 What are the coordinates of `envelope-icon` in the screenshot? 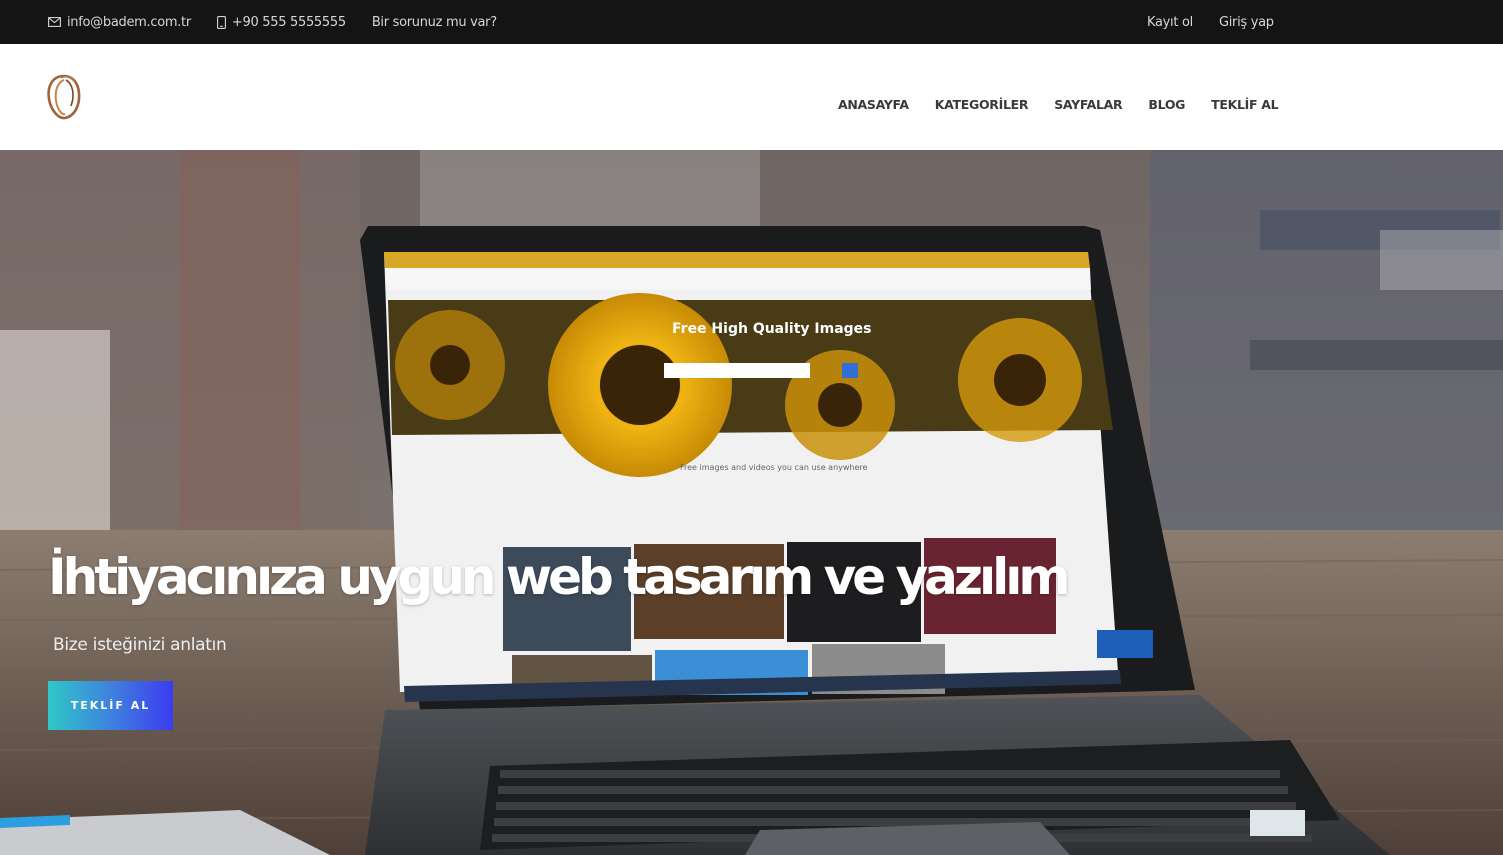 It's located at (54, 22).